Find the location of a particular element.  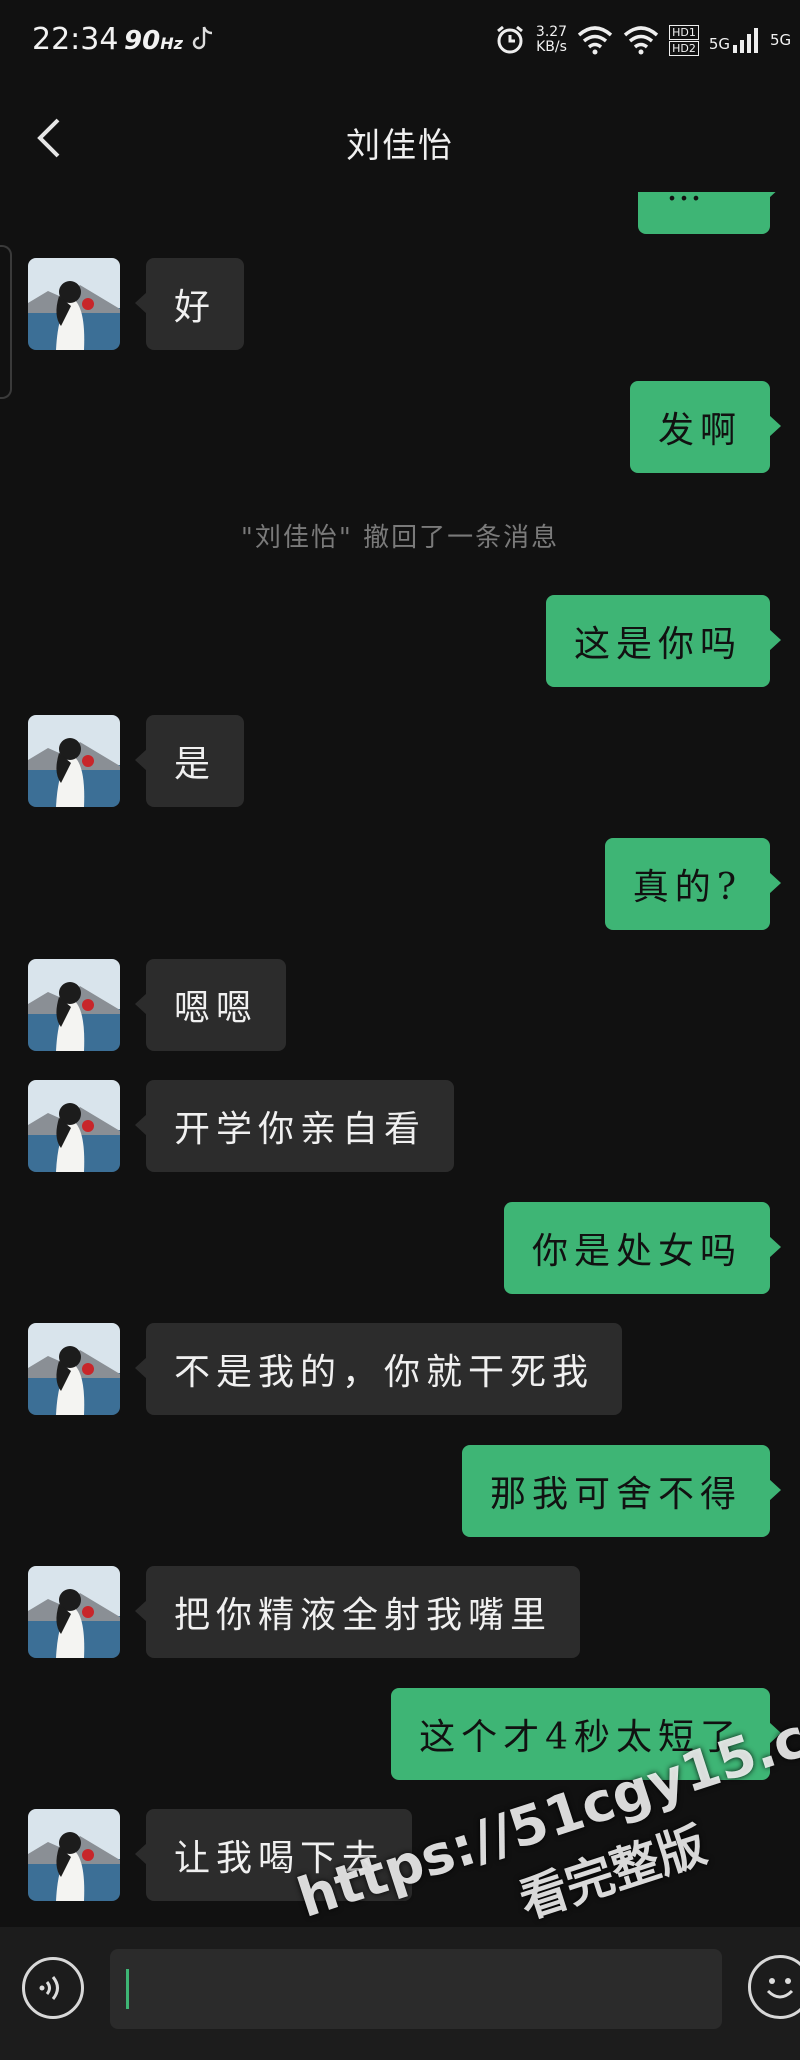

message-row: 发啊 is located at coordinates (400, 427).